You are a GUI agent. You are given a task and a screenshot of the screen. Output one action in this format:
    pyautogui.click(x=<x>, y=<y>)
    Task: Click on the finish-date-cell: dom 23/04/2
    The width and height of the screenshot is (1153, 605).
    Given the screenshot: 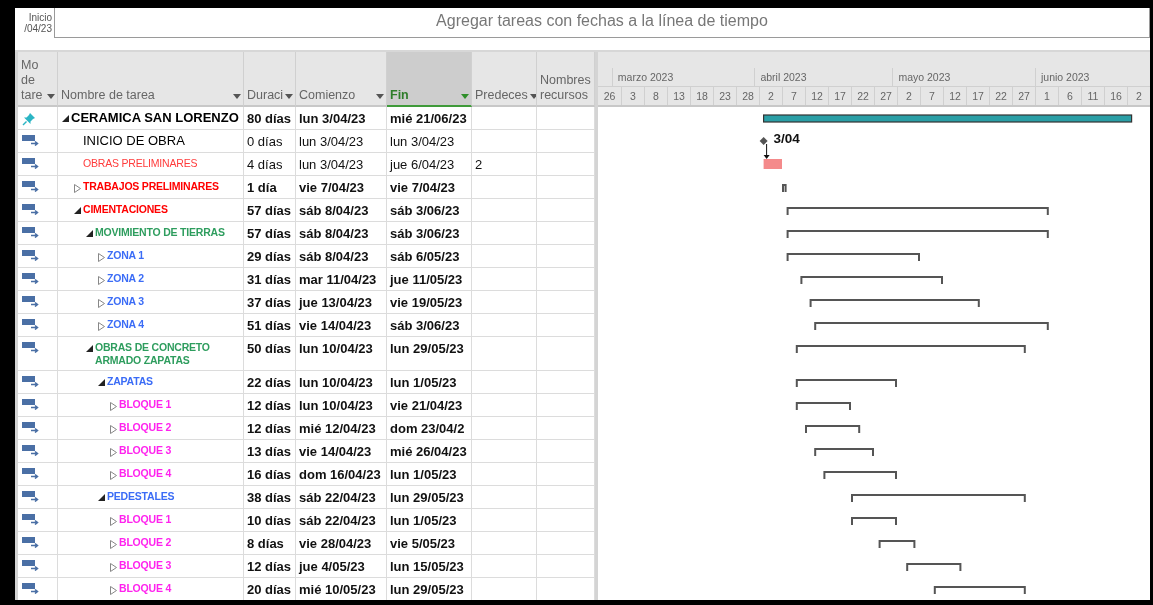 What is the action you would take?
    pyautogui.click(x=429, y=428)
    